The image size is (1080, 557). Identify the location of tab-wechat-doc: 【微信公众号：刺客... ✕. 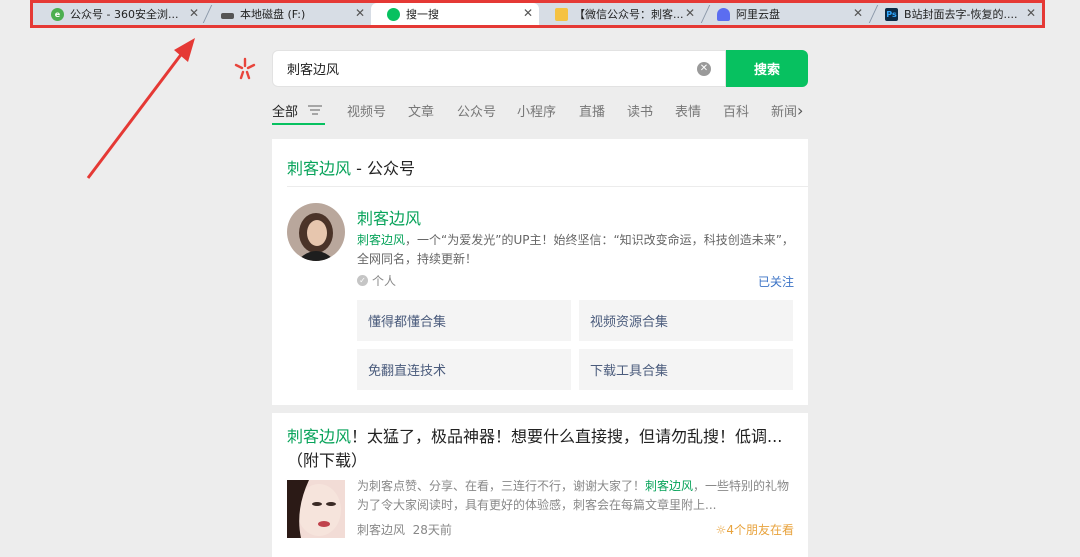
(620, 14).